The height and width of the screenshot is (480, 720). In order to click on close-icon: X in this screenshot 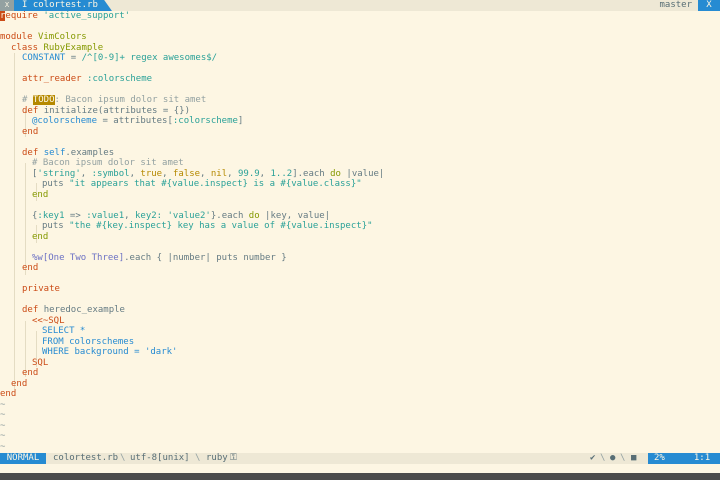, I will do `click(7, 5)`.